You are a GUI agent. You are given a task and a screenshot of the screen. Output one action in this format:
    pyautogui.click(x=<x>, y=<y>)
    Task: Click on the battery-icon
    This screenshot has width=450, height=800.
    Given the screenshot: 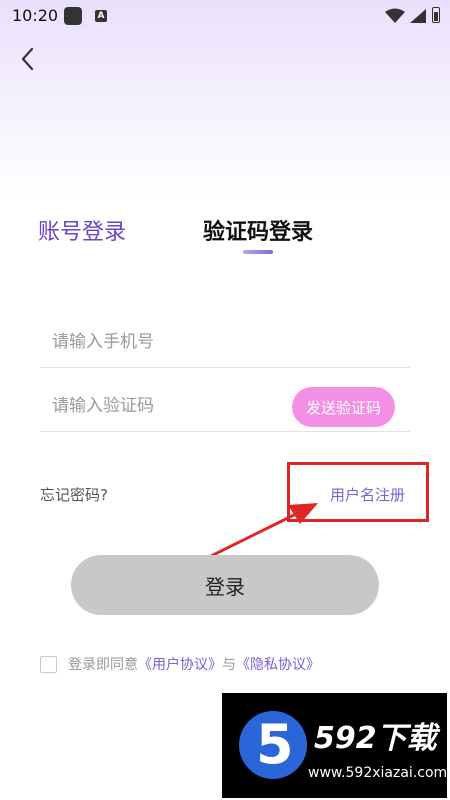 What is the action you would take?
    pyautogui.click(x=436, y=15)
    